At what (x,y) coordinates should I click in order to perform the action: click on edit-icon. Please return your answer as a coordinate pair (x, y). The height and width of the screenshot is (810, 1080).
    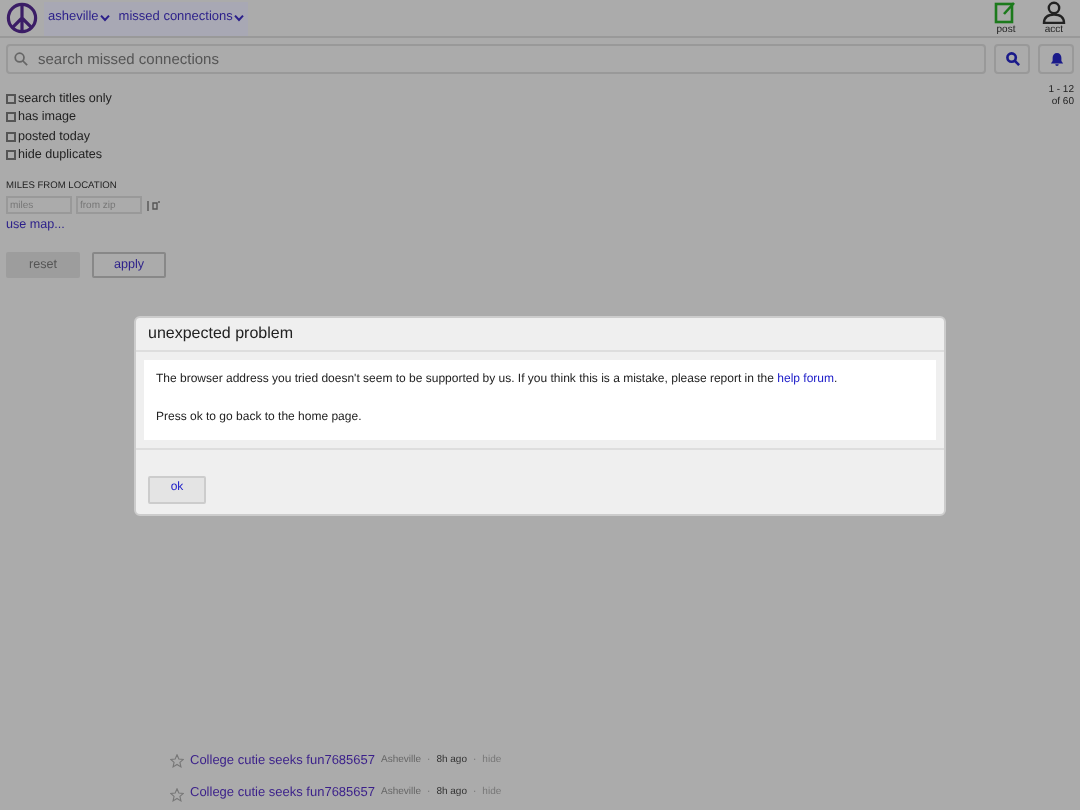
    Looking at the image, I should click on (1006, 12).